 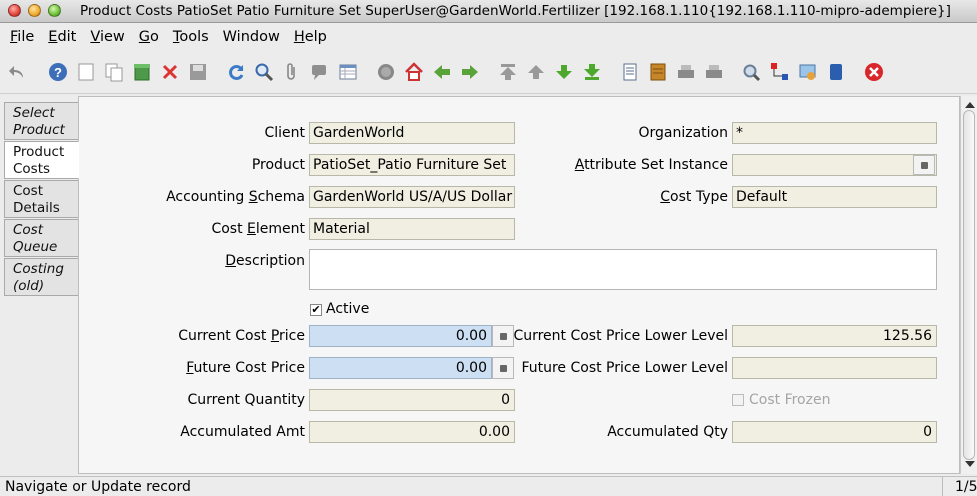 I want to click on vertical-scrollbar, so click(x=968, y=285).